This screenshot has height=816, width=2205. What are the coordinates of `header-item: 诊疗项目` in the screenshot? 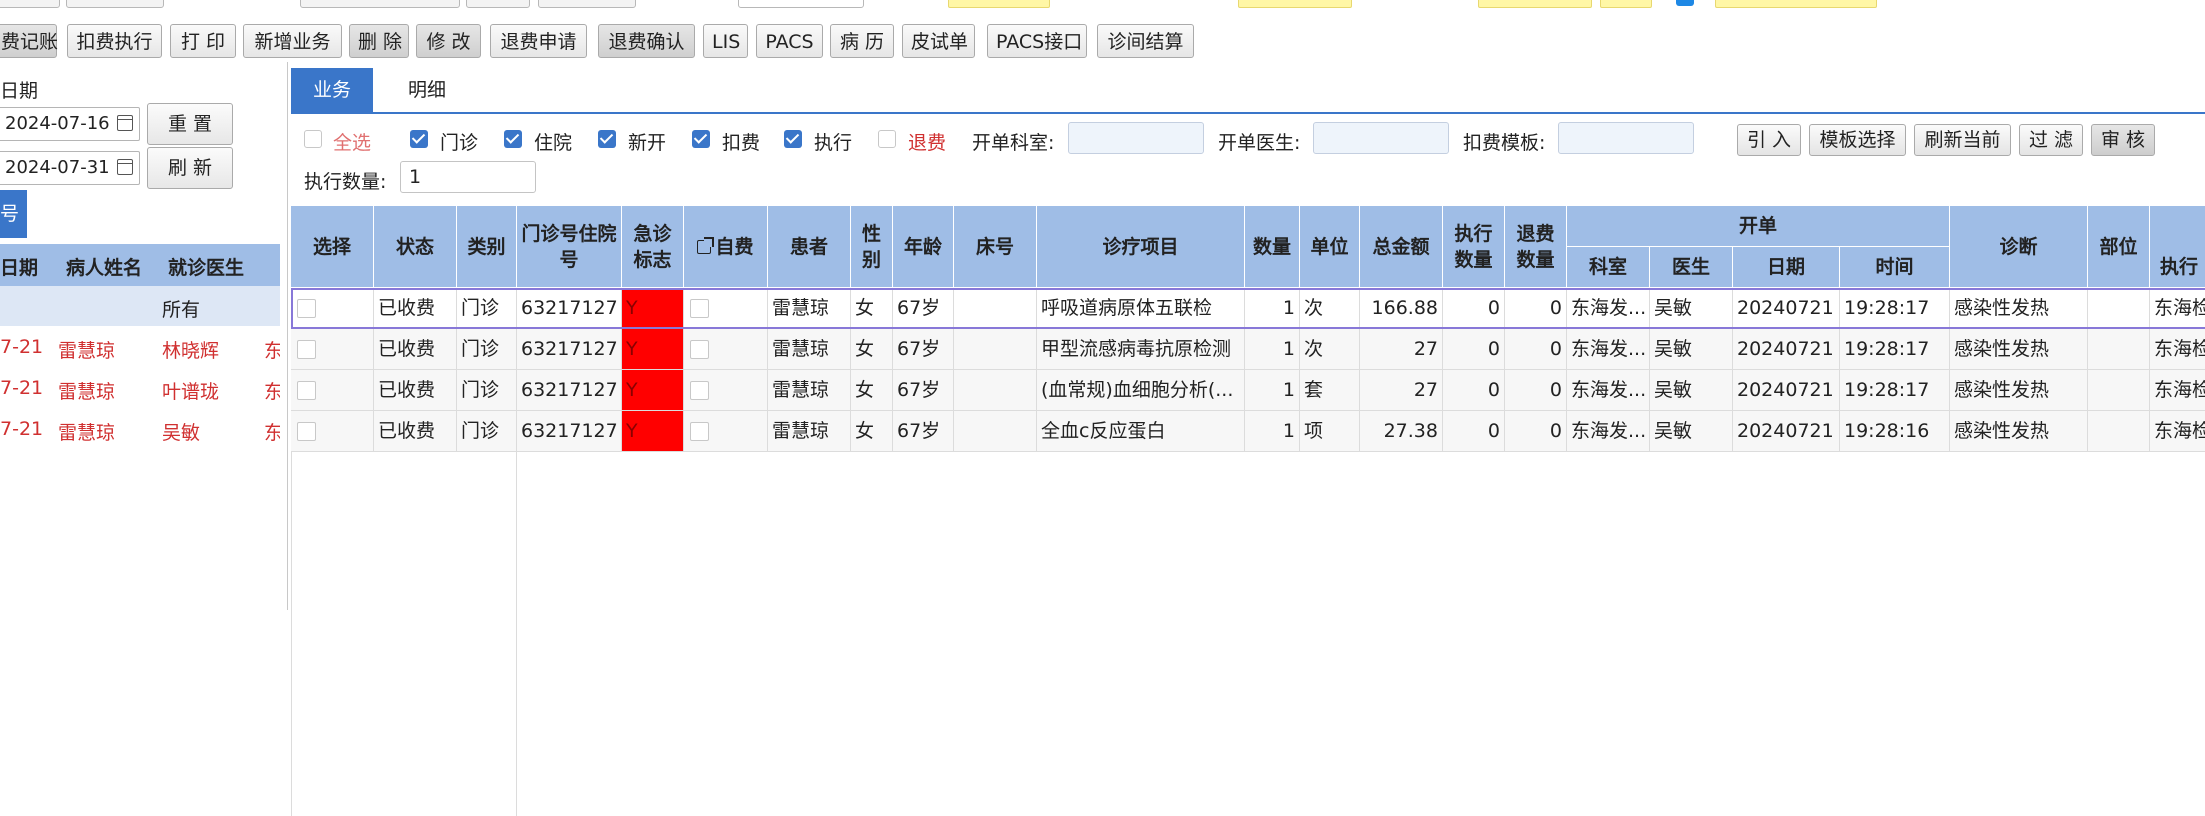 It's located at (1141, 247).